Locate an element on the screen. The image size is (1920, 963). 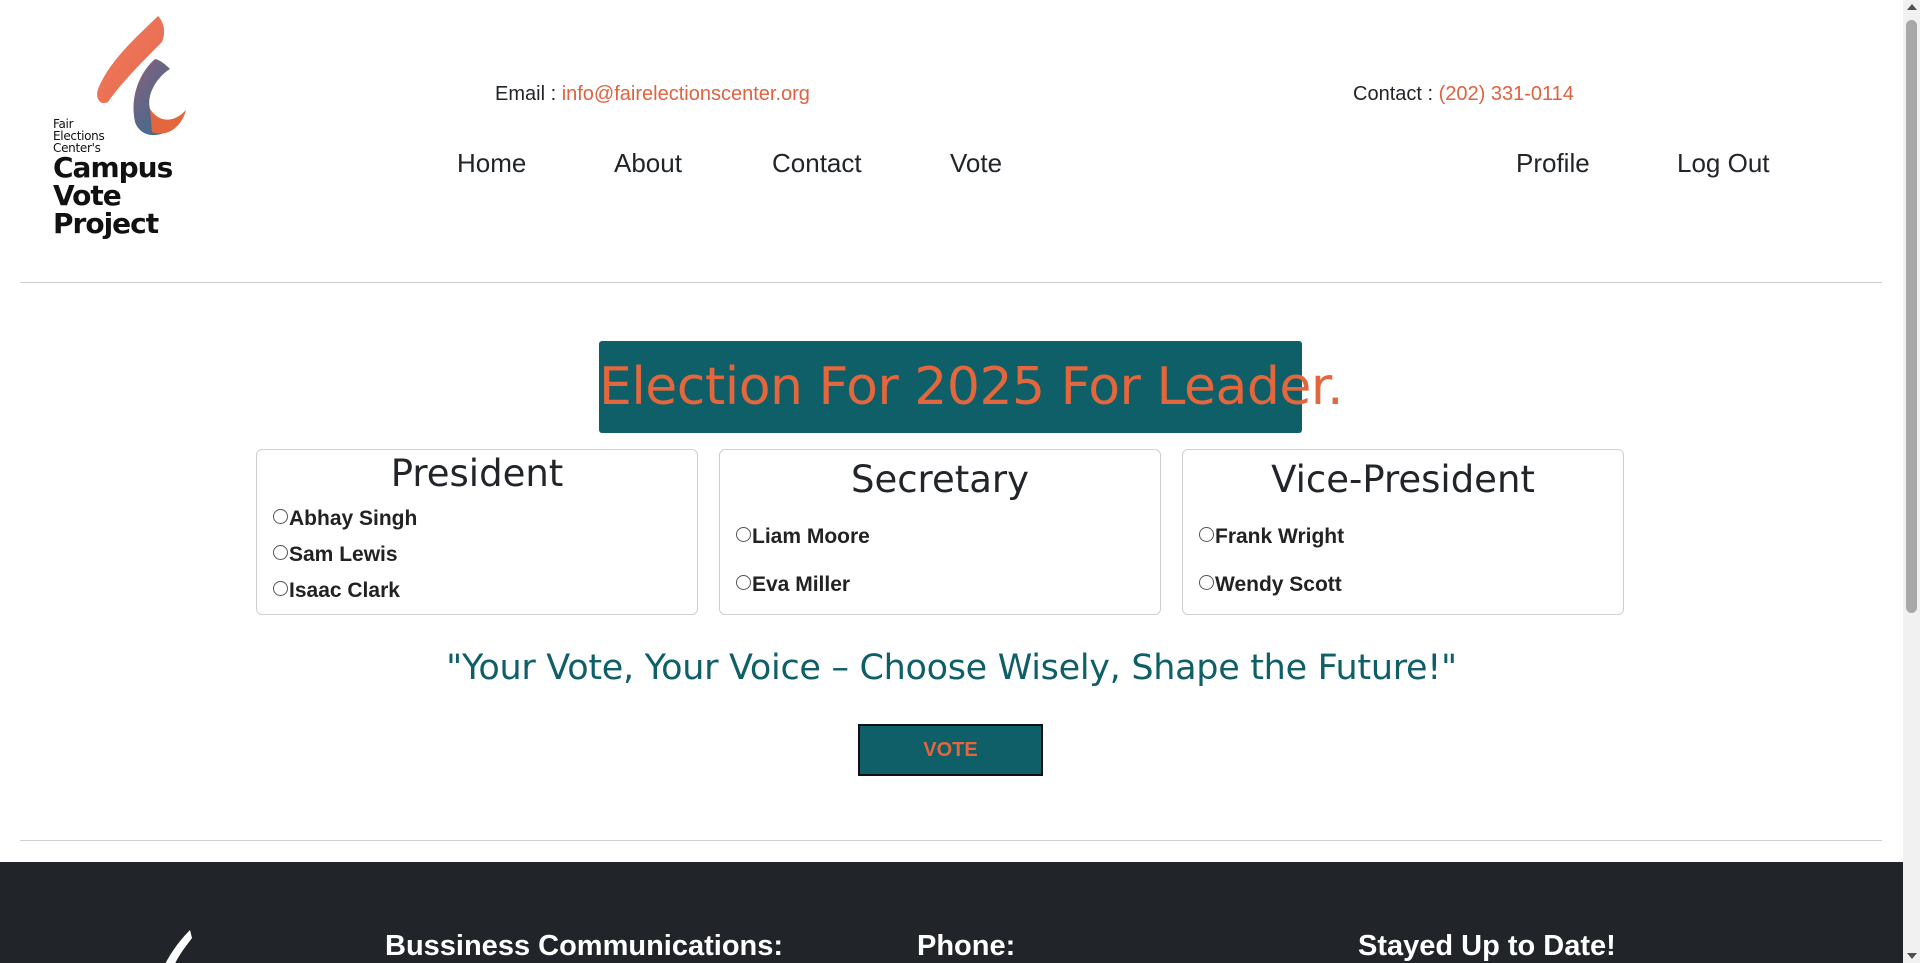
option-label: Liam Moore is located at coordinates (811, 536).